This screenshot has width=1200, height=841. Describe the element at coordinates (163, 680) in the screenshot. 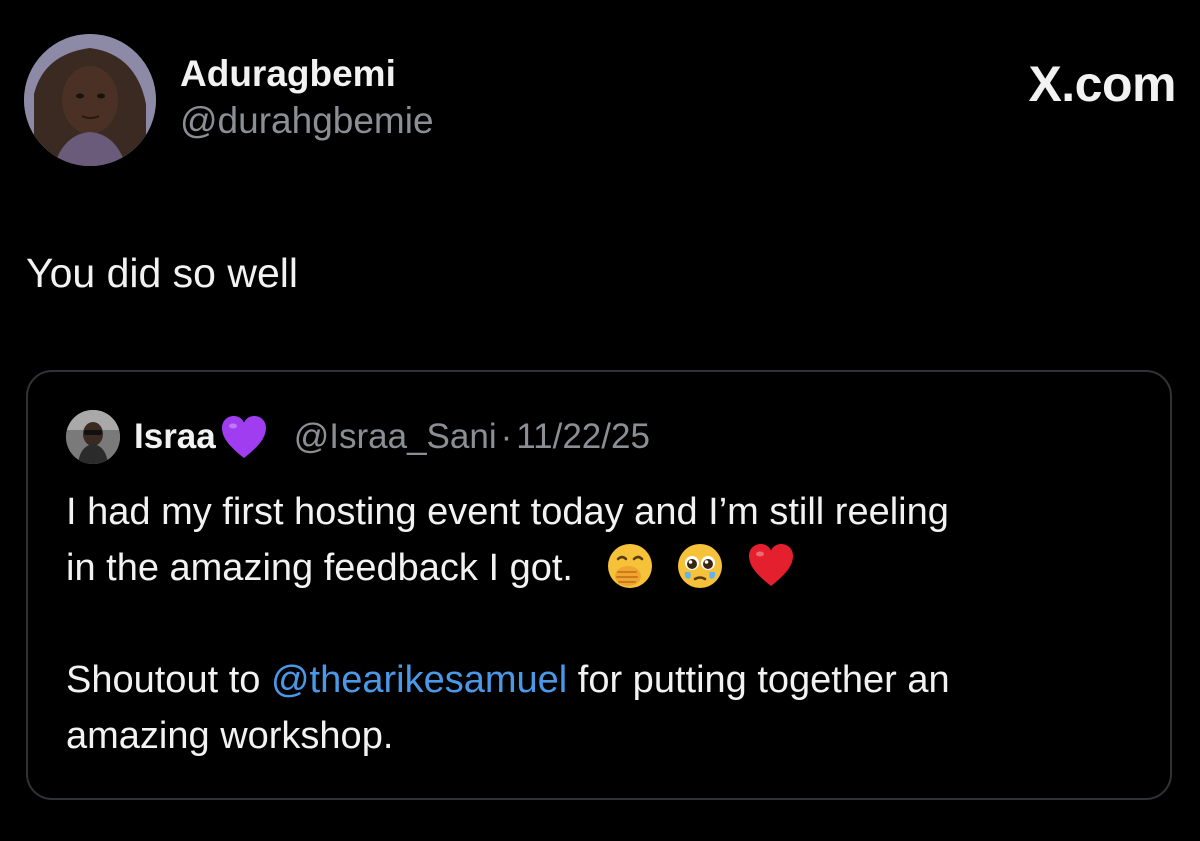

I see `quoted-text-segment: Shoutout to` at that location.